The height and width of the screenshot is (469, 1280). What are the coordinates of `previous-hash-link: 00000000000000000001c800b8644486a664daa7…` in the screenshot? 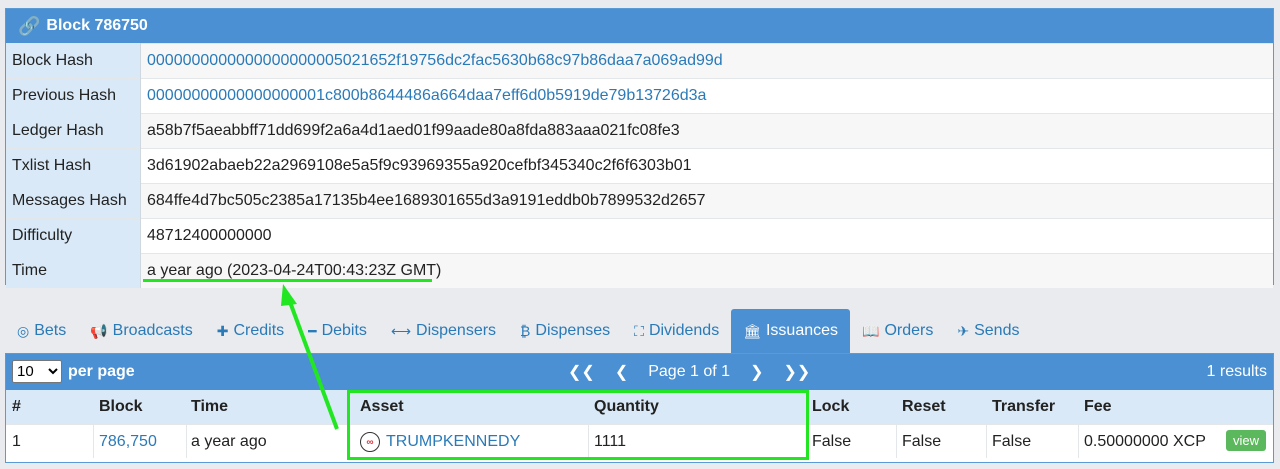 It's located at (426, 95).